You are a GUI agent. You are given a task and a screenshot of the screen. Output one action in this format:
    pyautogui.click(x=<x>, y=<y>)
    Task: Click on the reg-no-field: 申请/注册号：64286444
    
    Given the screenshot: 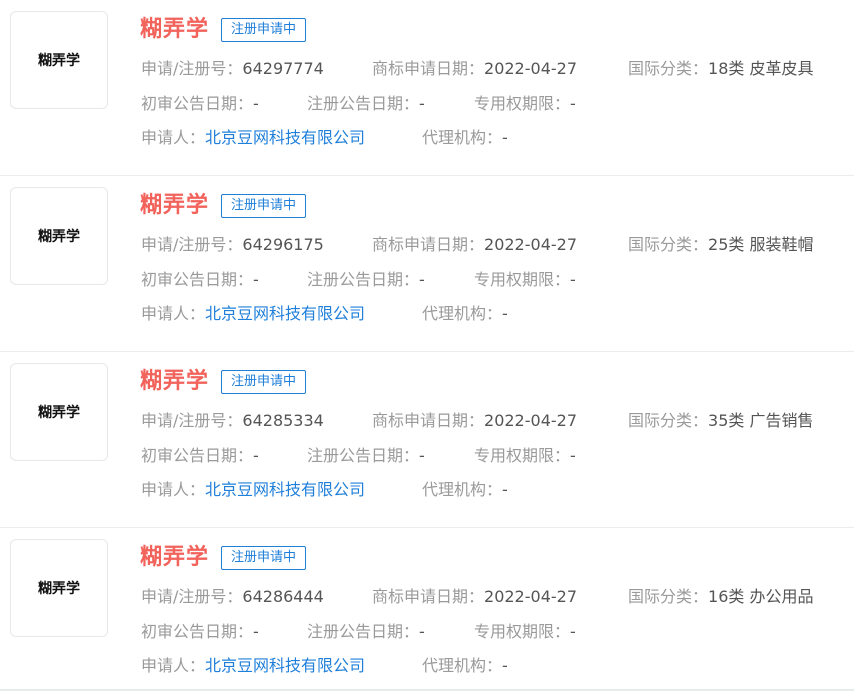 What is the action you would take?
    pyautogui.click(x=232, y=597)
    